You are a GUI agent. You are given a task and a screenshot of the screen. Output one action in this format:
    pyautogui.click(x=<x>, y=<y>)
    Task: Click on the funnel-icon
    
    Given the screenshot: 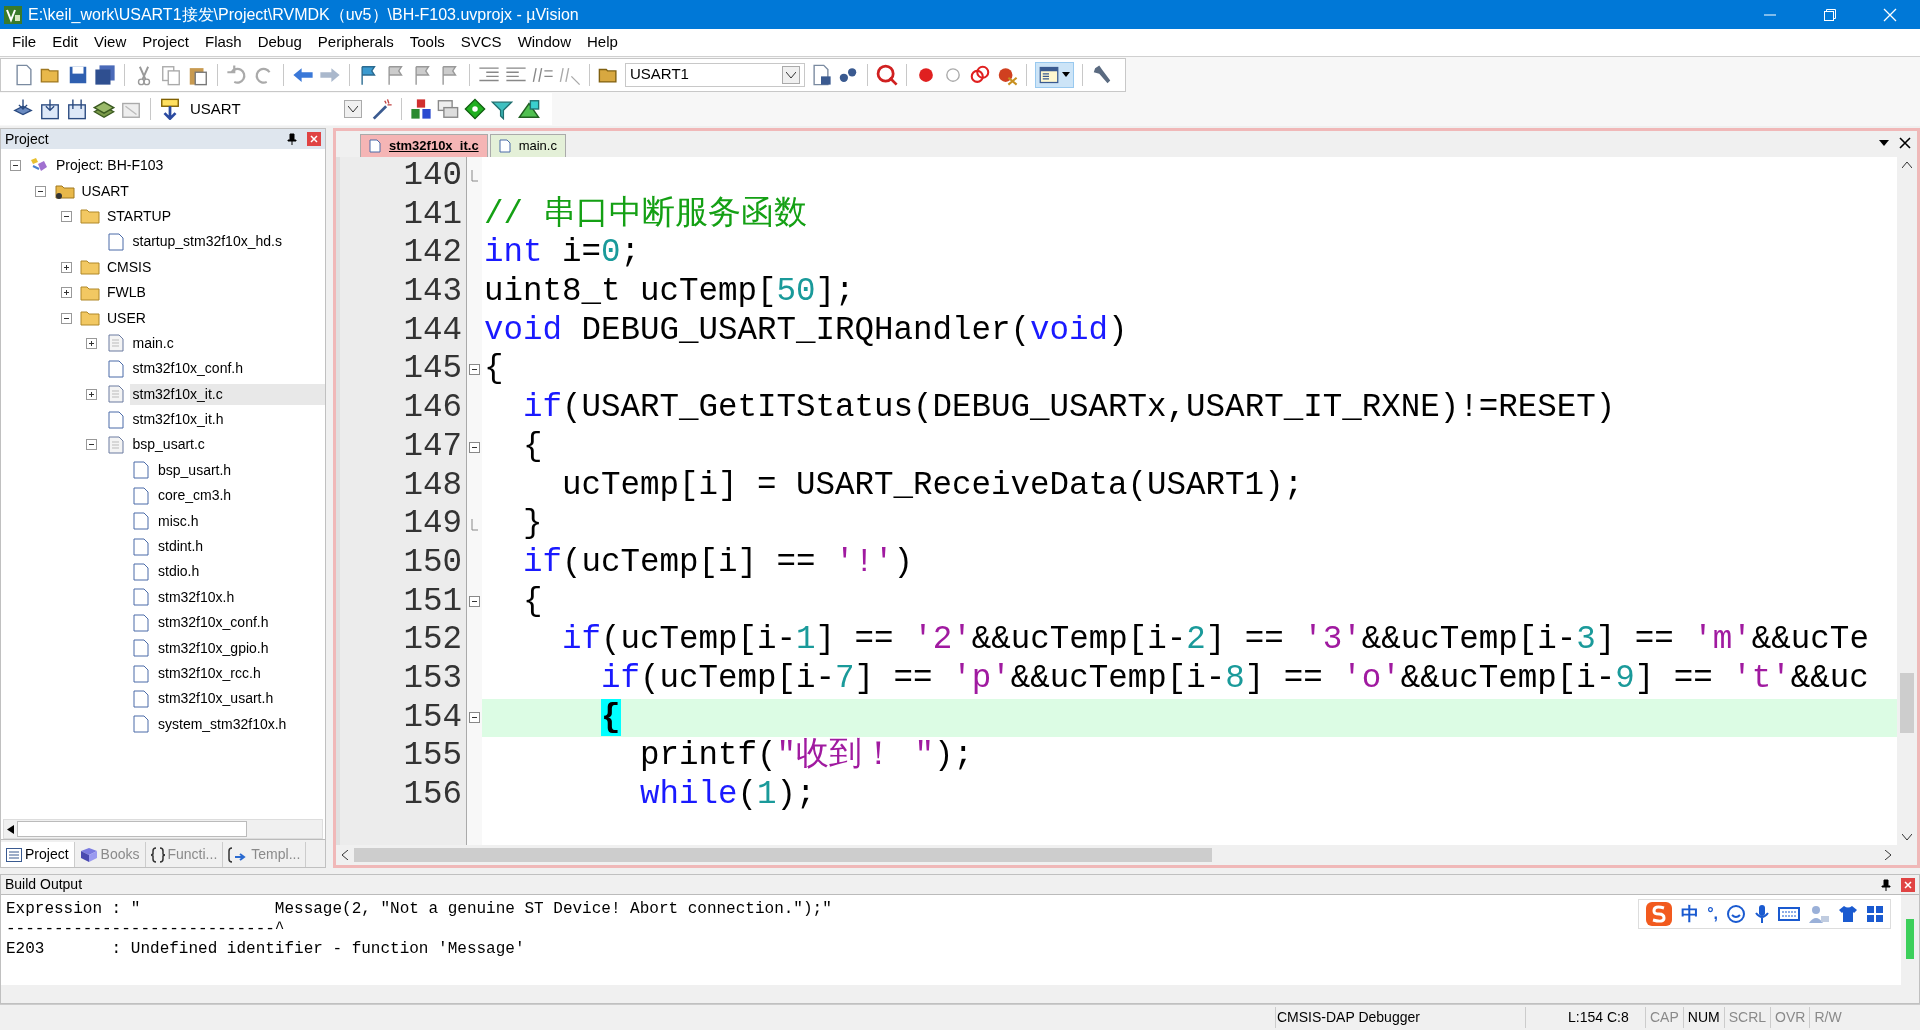 What is the action you would take?
    pyautogui.click(x=502, y=109)
    